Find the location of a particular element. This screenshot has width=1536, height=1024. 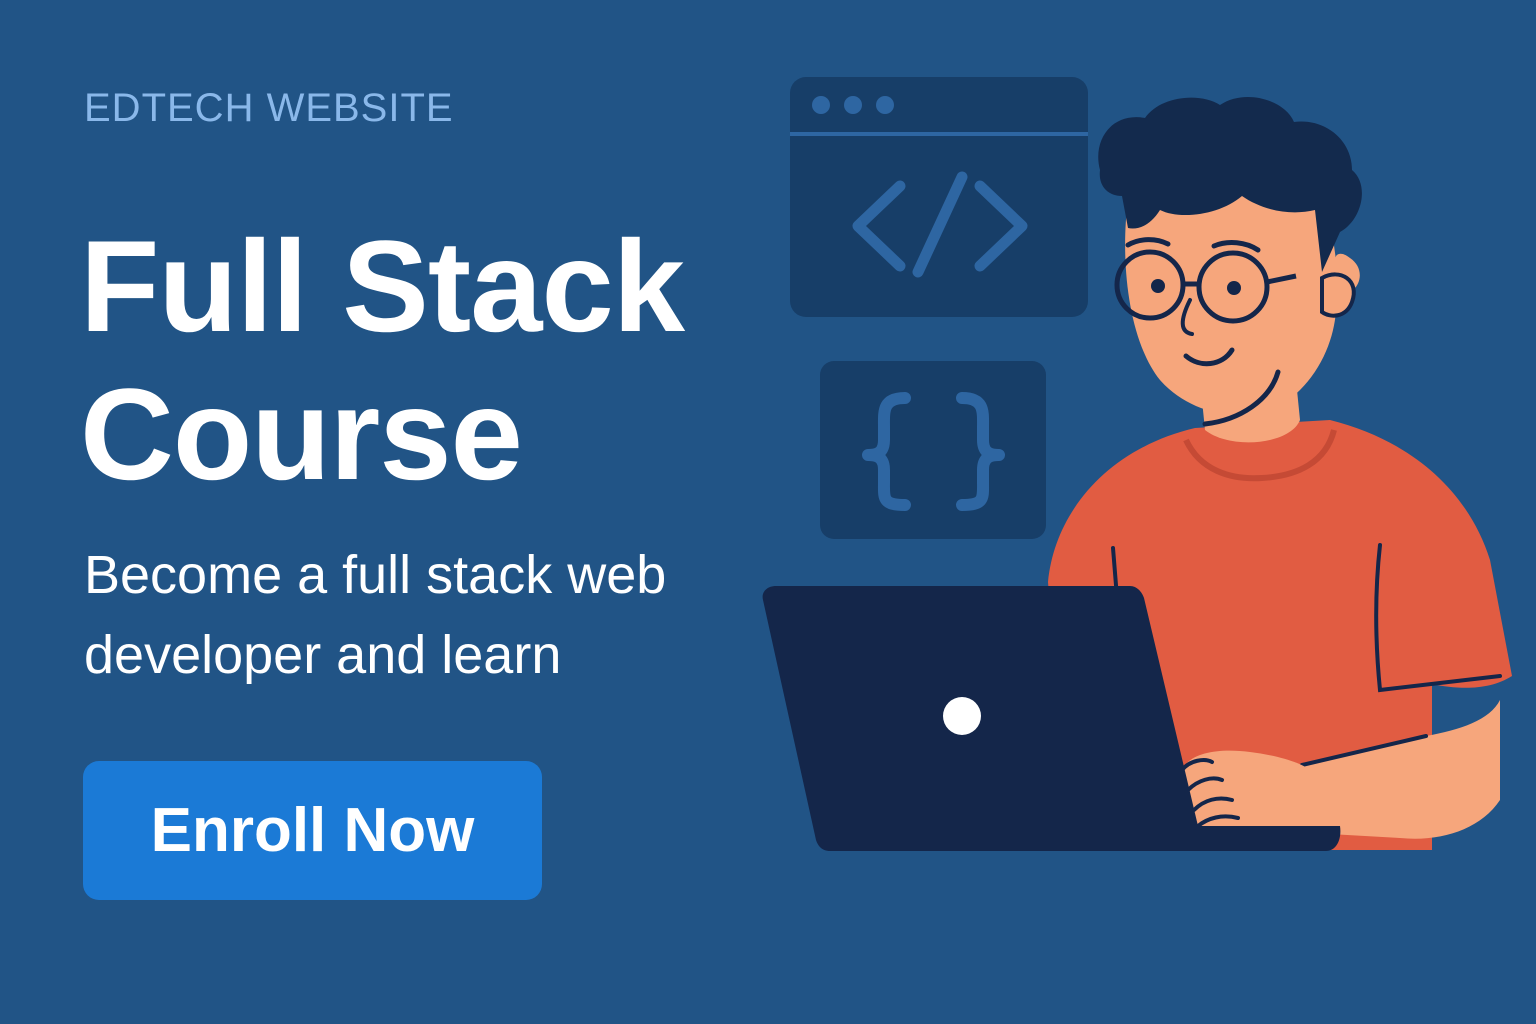

laptop-logo is located at coordinates (962, 716).